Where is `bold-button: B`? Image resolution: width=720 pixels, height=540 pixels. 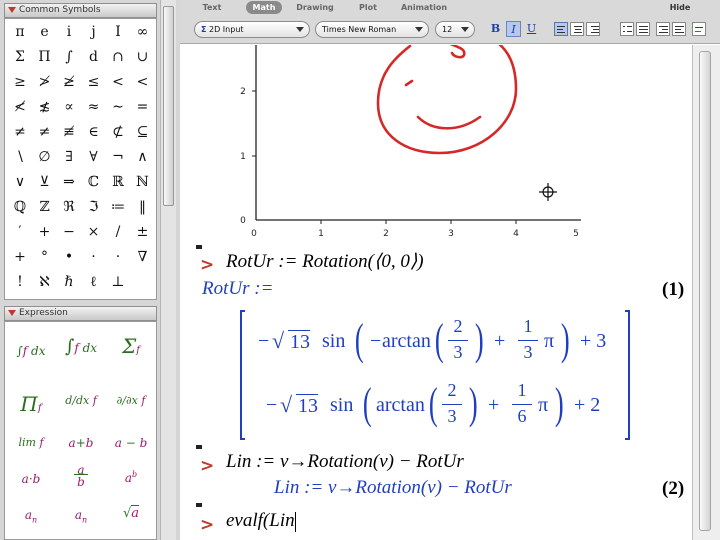
bold-button: B is located at coordinates (495, 29).